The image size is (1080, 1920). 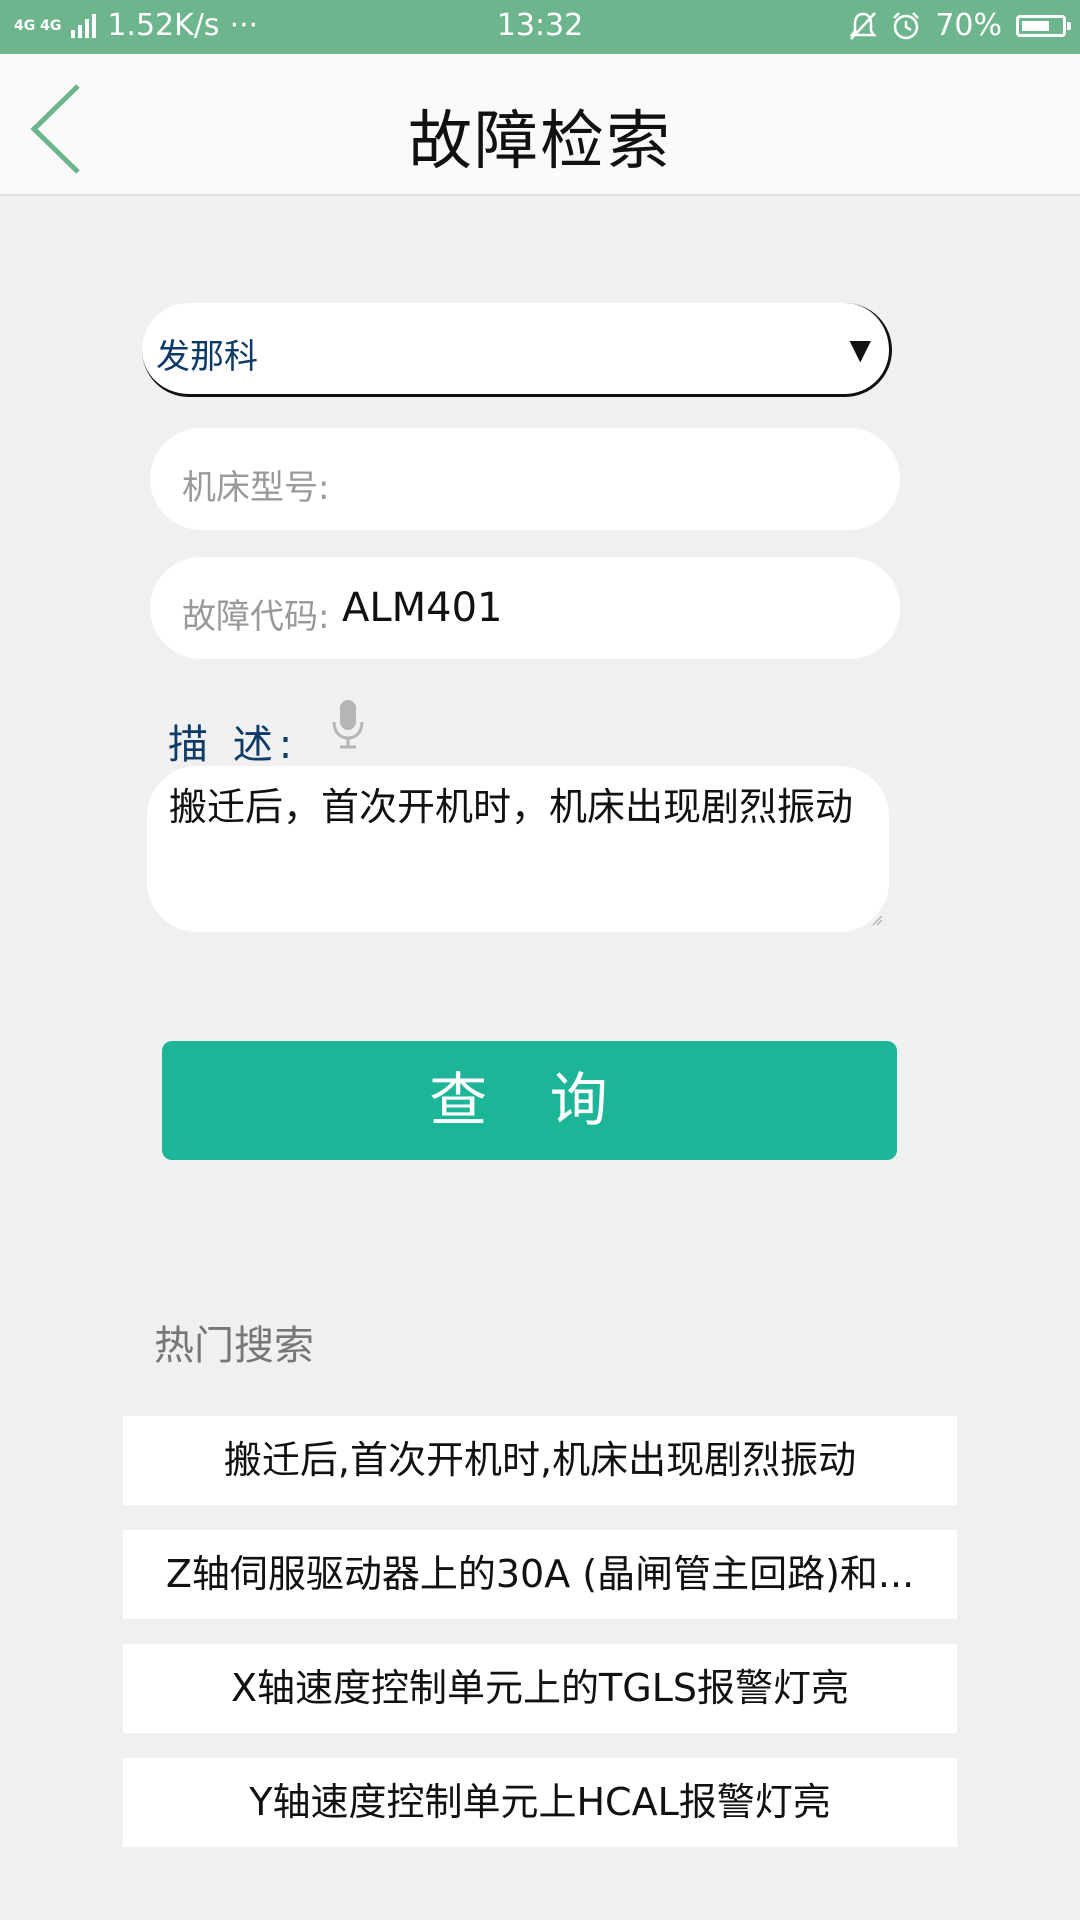 What do you see at coordinates (860, 349) in the screenshot?
I see `dropdown-arrow-icon: ▼` at bounding box center [860, 349].